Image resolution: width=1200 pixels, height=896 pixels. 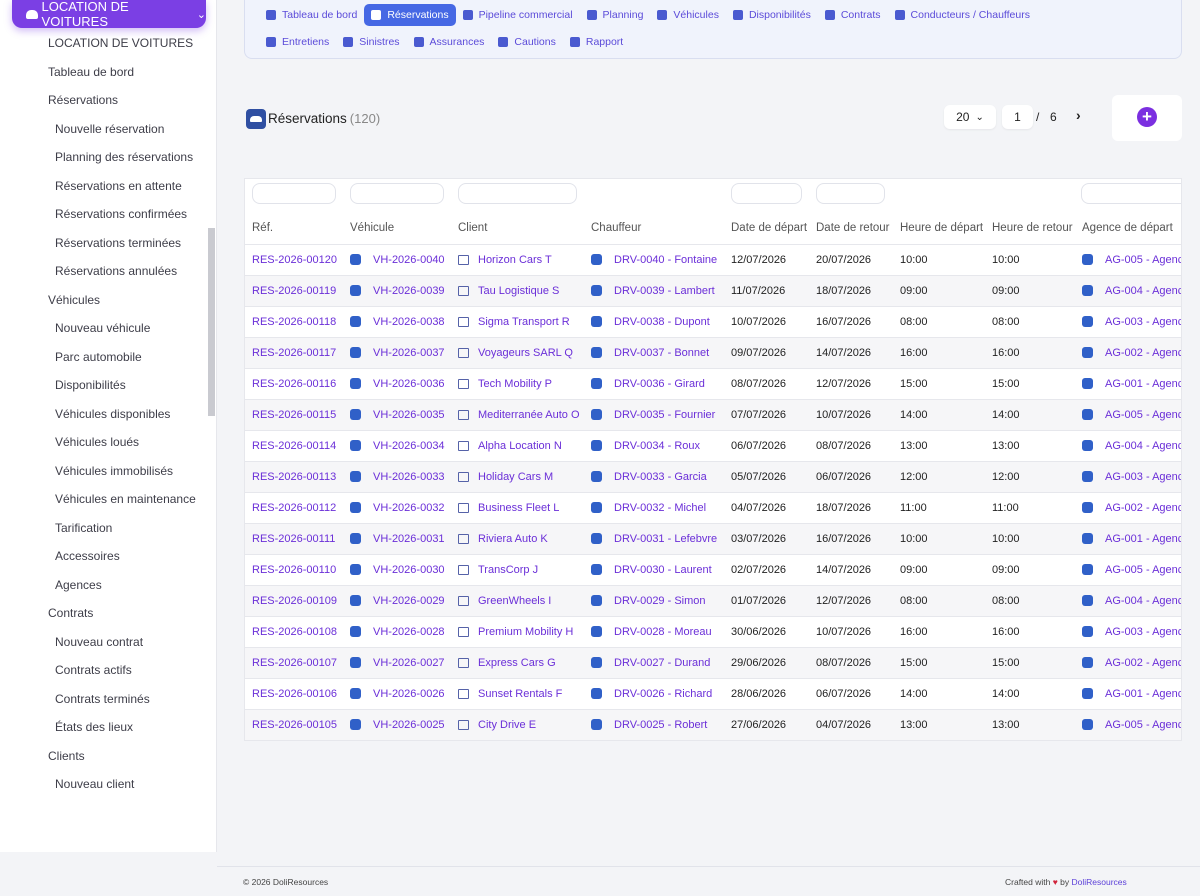 What do you see at coordinates (104, 670) in the screenshot?
I see `sidebar-item-contrats-actifs: Contrats actifs` at bounding box center [104, 670].